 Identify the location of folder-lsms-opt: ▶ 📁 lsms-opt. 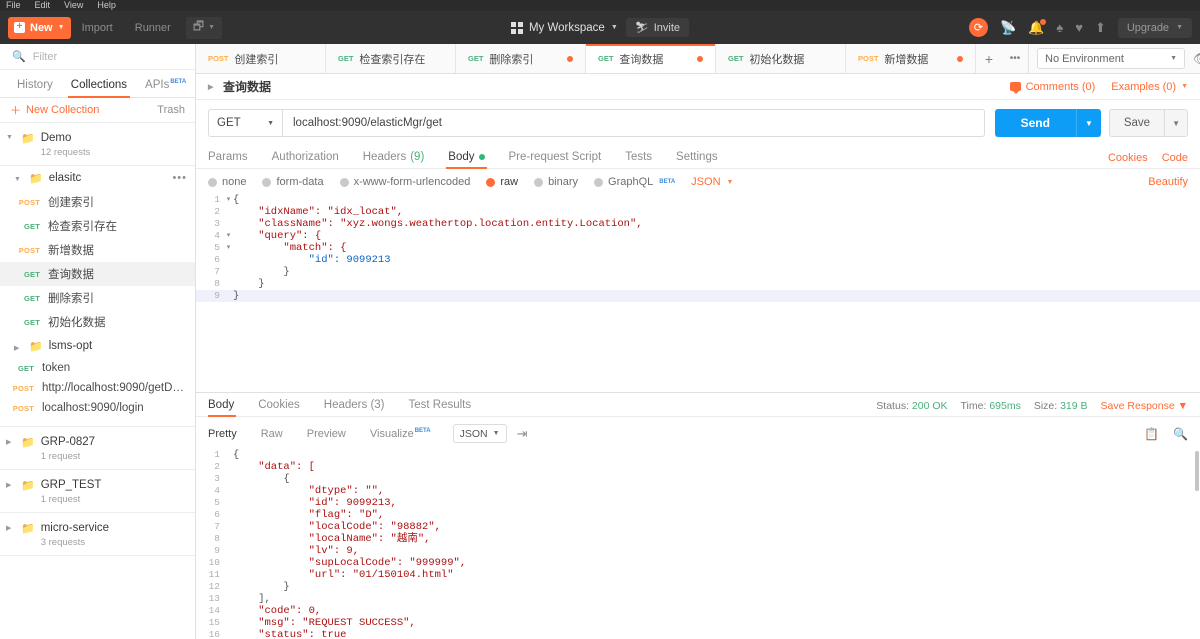
(97, 346).